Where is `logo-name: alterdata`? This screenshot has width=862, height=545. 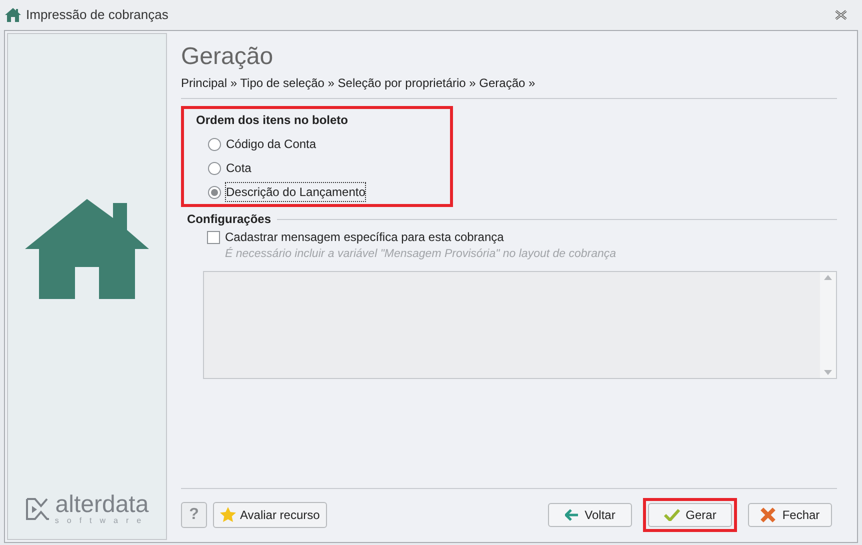
logo-name: alterdata is located at coordinates (102, 505).